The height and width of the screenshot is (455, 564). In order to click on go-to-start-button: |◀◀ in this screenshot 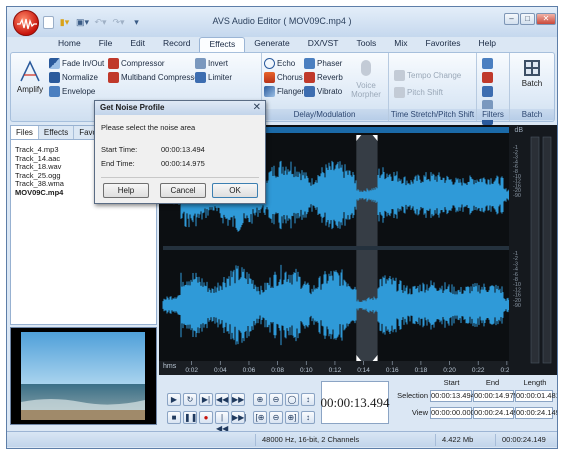, I will do `click(222, 422)`.